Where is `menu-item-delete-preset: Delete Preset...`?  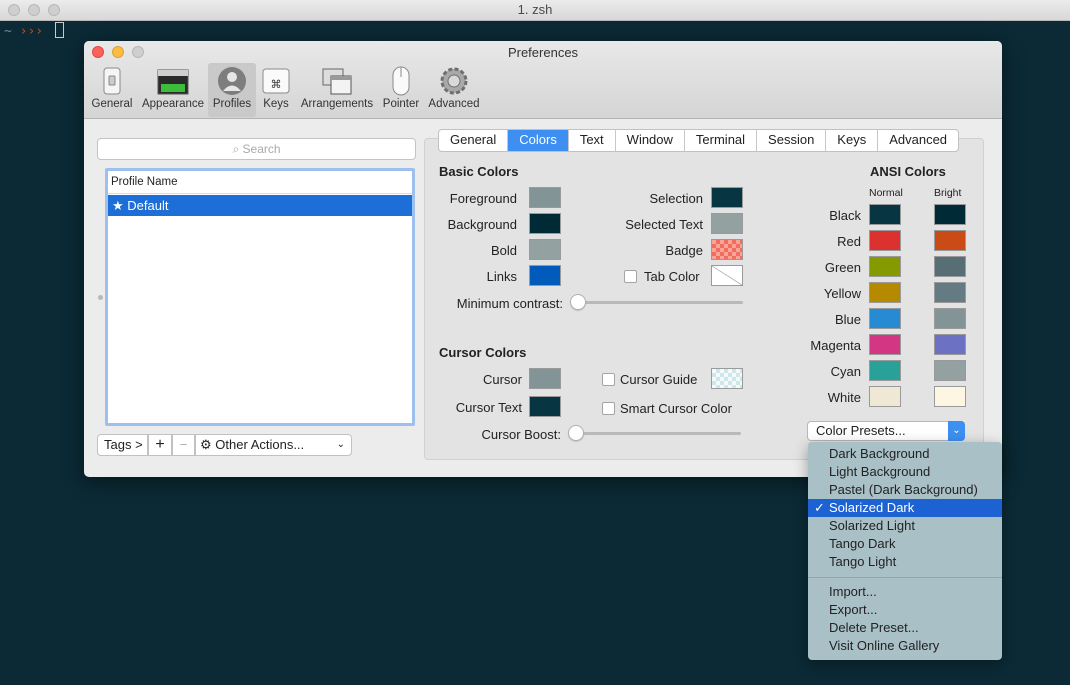 menu-item-delete-preset: Delete Preset... is located at coordinates (905, 628).